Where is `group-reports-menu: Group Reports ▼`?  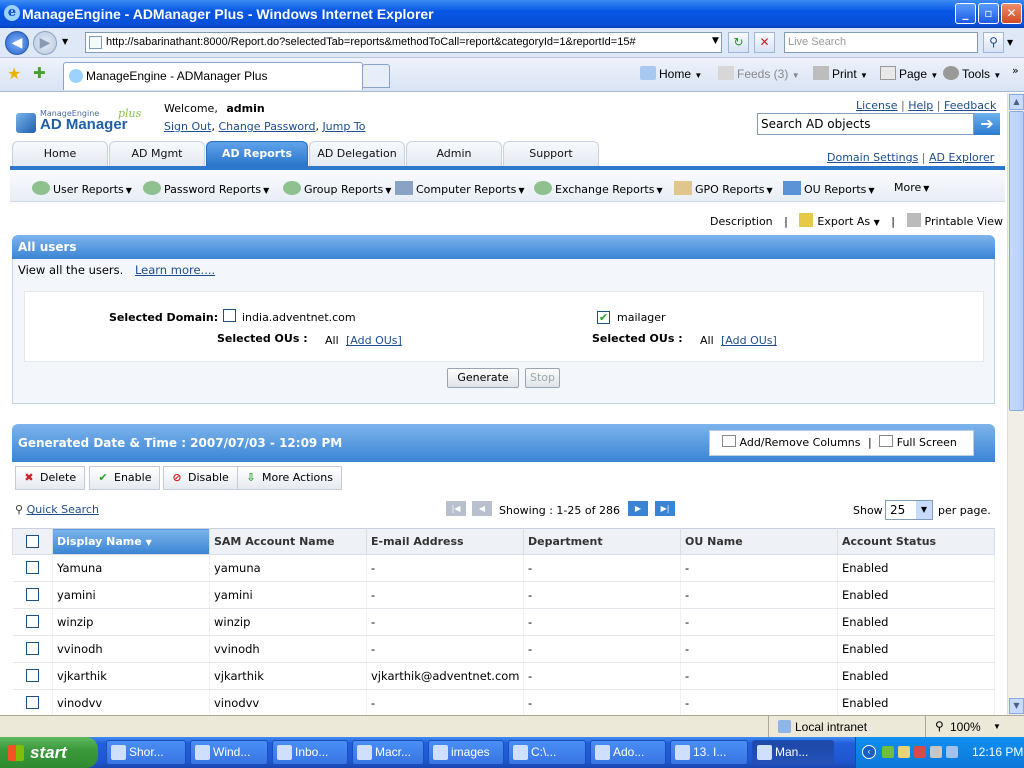
group-reports-menu: Group Reports ▼ is located at coordinates (337, 188).